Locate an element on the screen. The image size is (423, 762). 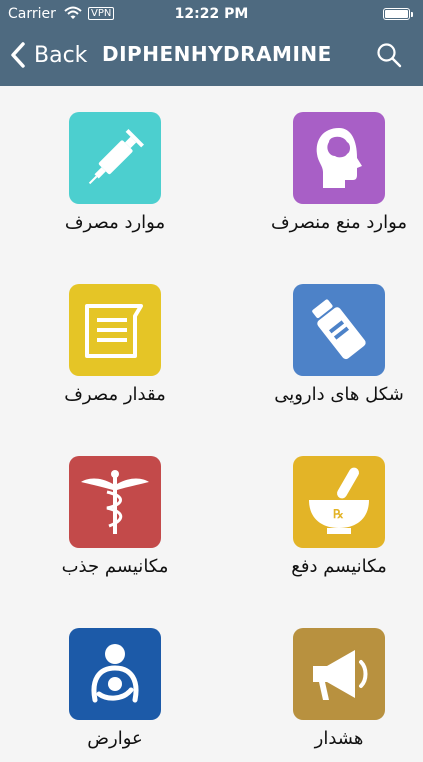
tile-dosage-forms: شکل های دارویی is located at coordinates (338, 338).